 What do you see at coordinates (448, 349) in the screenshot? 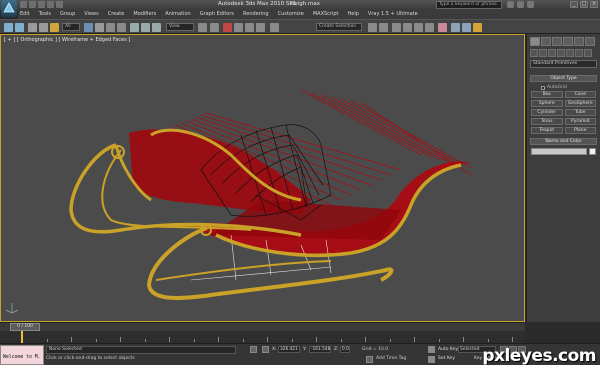
I see `auto-key-button: Auto Key` at bounding box center [448, 349].